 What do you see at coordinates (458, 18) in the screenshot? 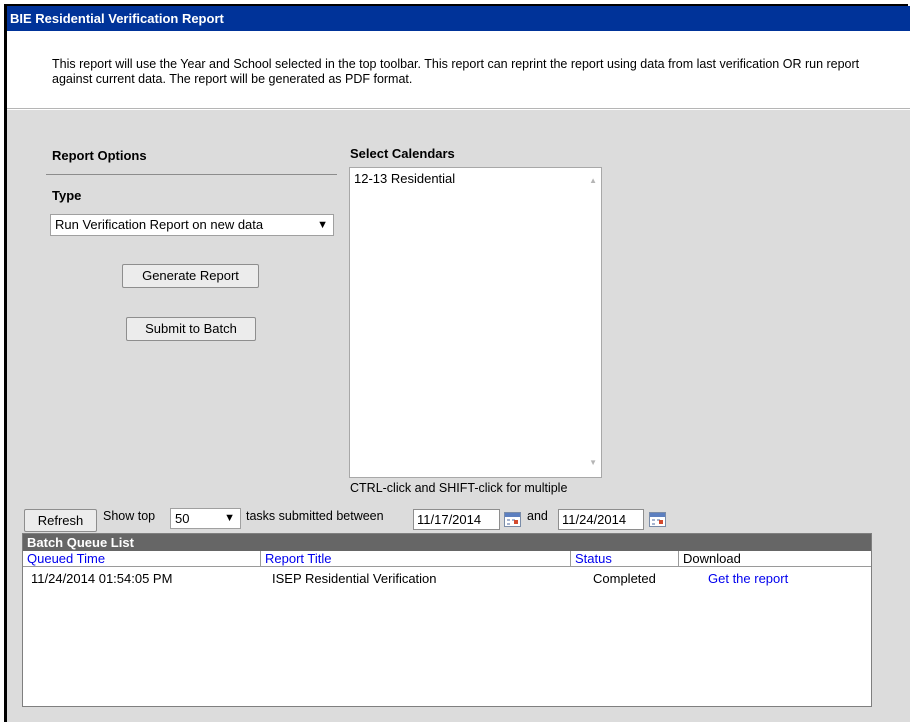
I see `page-title: BIE Residential Verification Report` at bounding box center [458, 18].